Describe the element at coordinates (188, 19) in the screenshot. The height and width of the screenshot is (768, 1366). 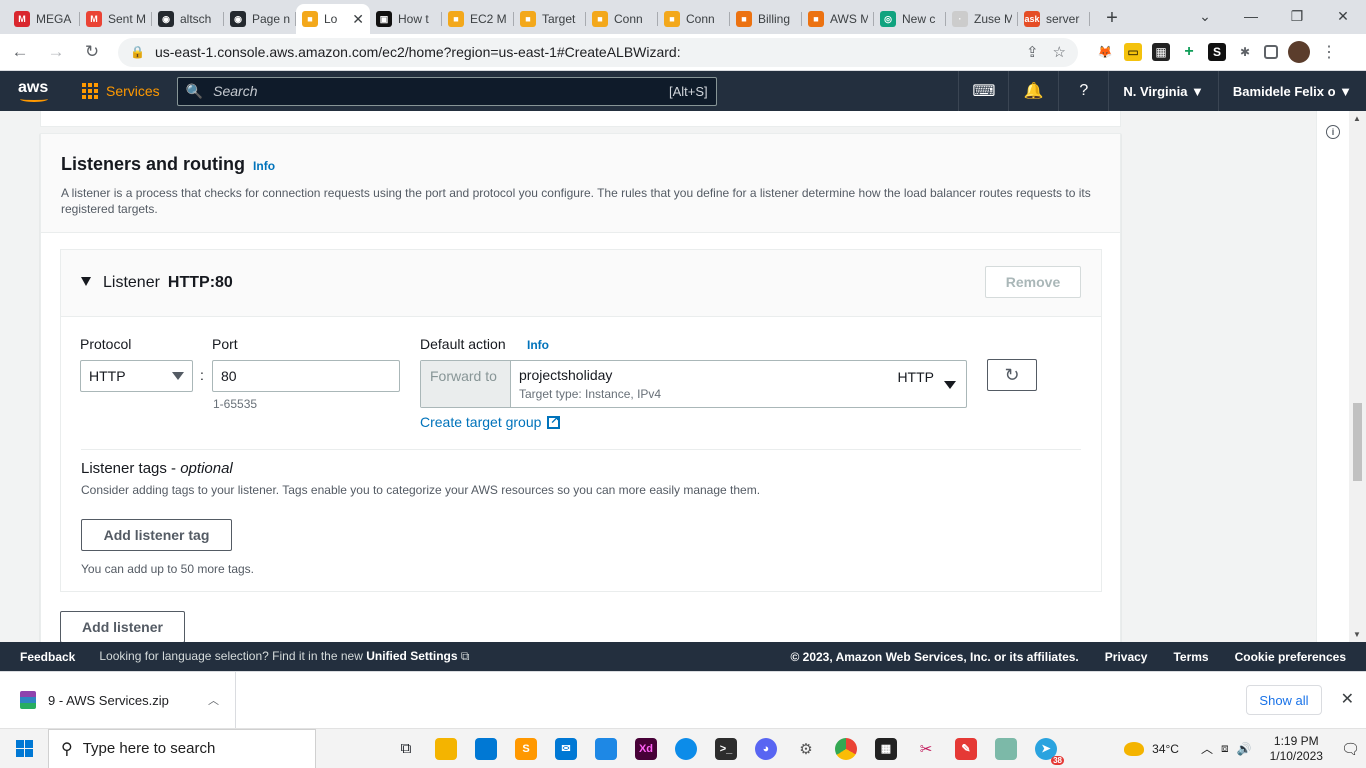
I see `browser-tab: ◉ altsch` at that location.